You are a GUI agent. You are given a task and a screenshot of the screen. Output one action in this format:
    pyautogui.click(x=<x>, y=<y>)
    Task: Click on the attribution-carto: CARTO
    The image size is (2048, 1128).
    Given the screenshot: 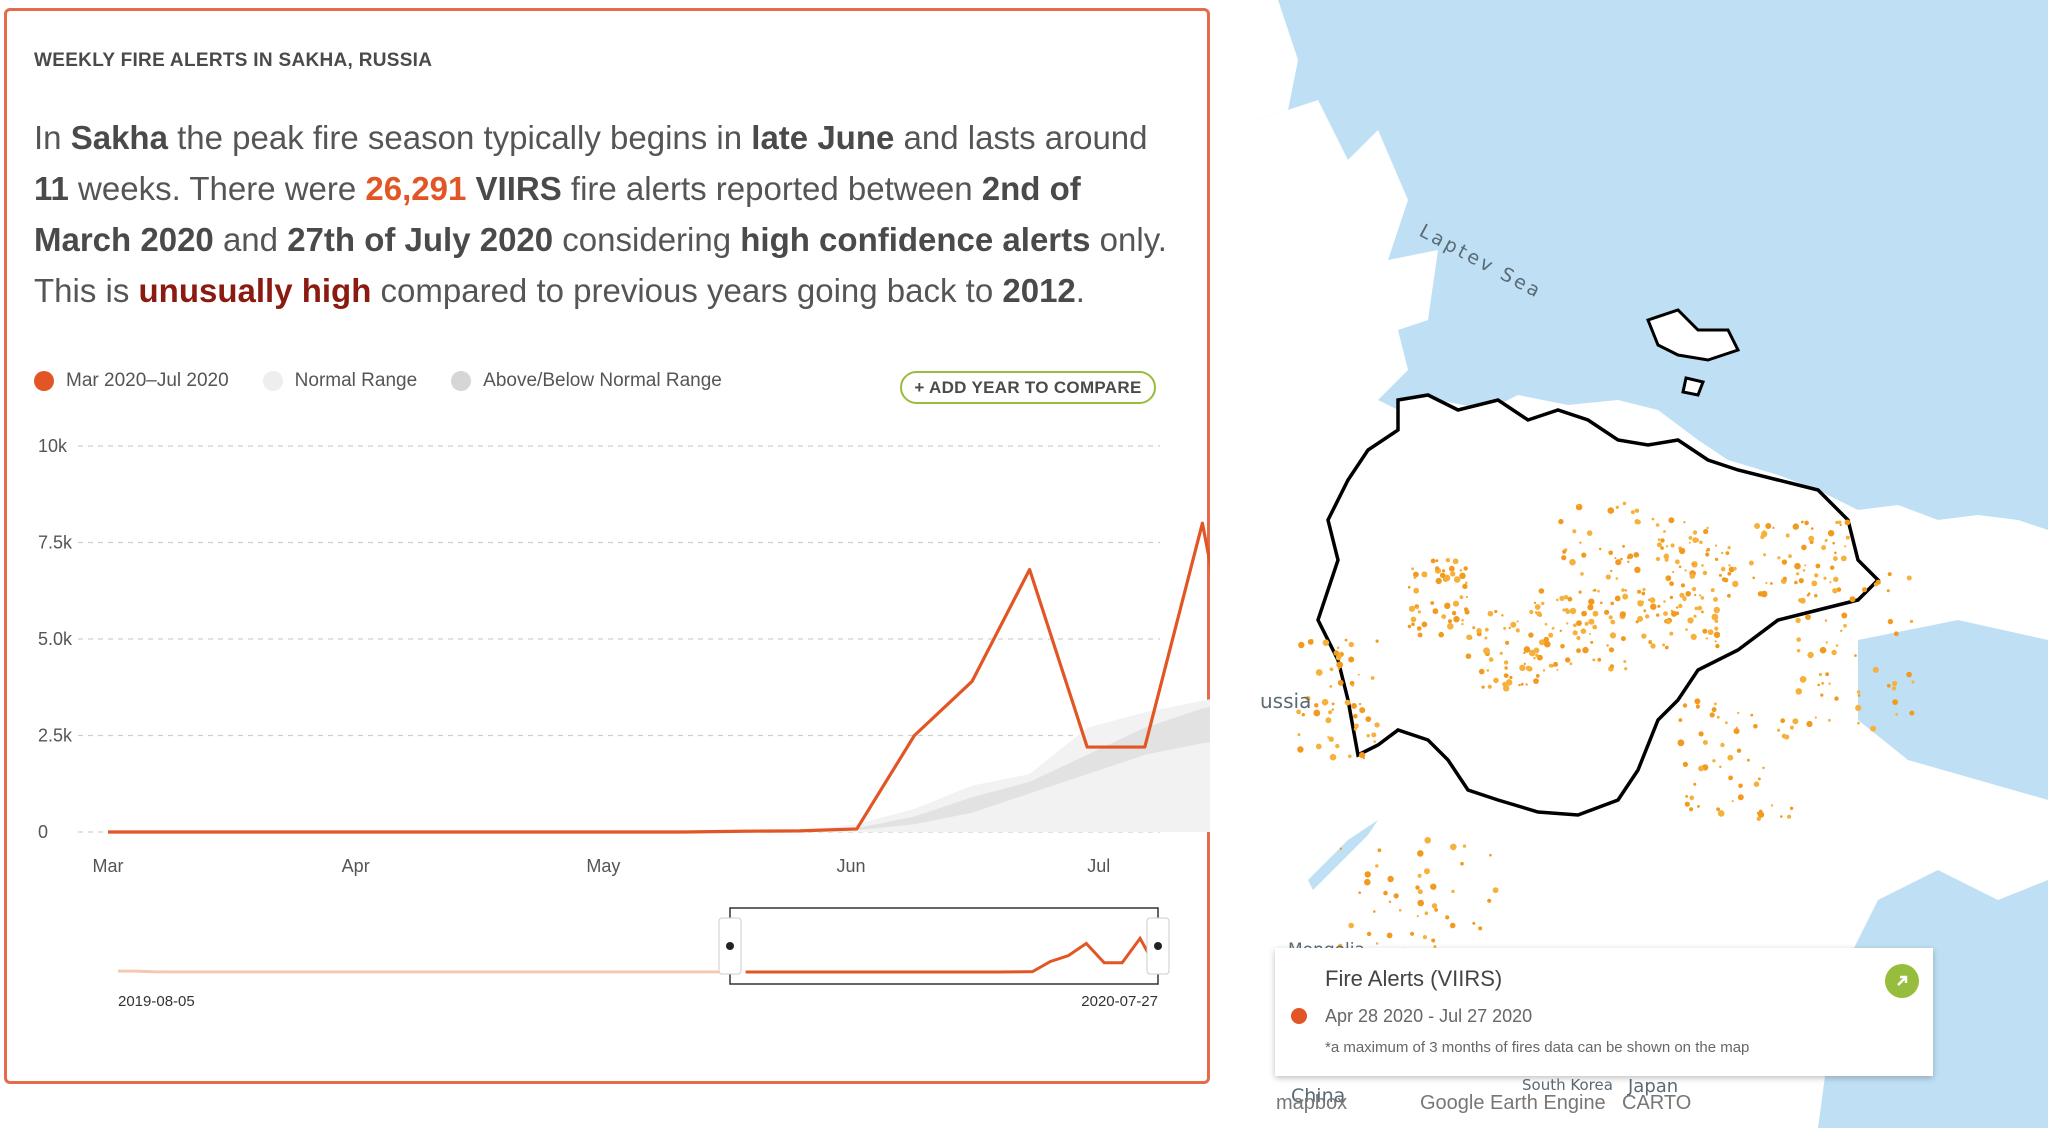 What is the action you would take?
    pyautogui.click(x=1656, y=1103)
    